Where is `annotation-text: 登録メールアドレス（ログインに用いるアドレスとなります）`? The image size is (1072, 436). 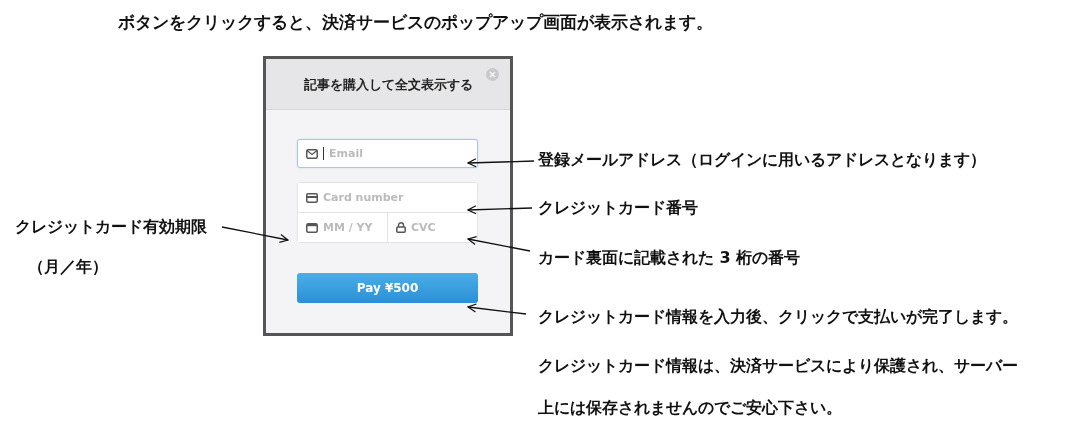 annotation-text: 登録メールアドレス（ログインに用いるアドレスとなります） is located at coordinates (762, 160).